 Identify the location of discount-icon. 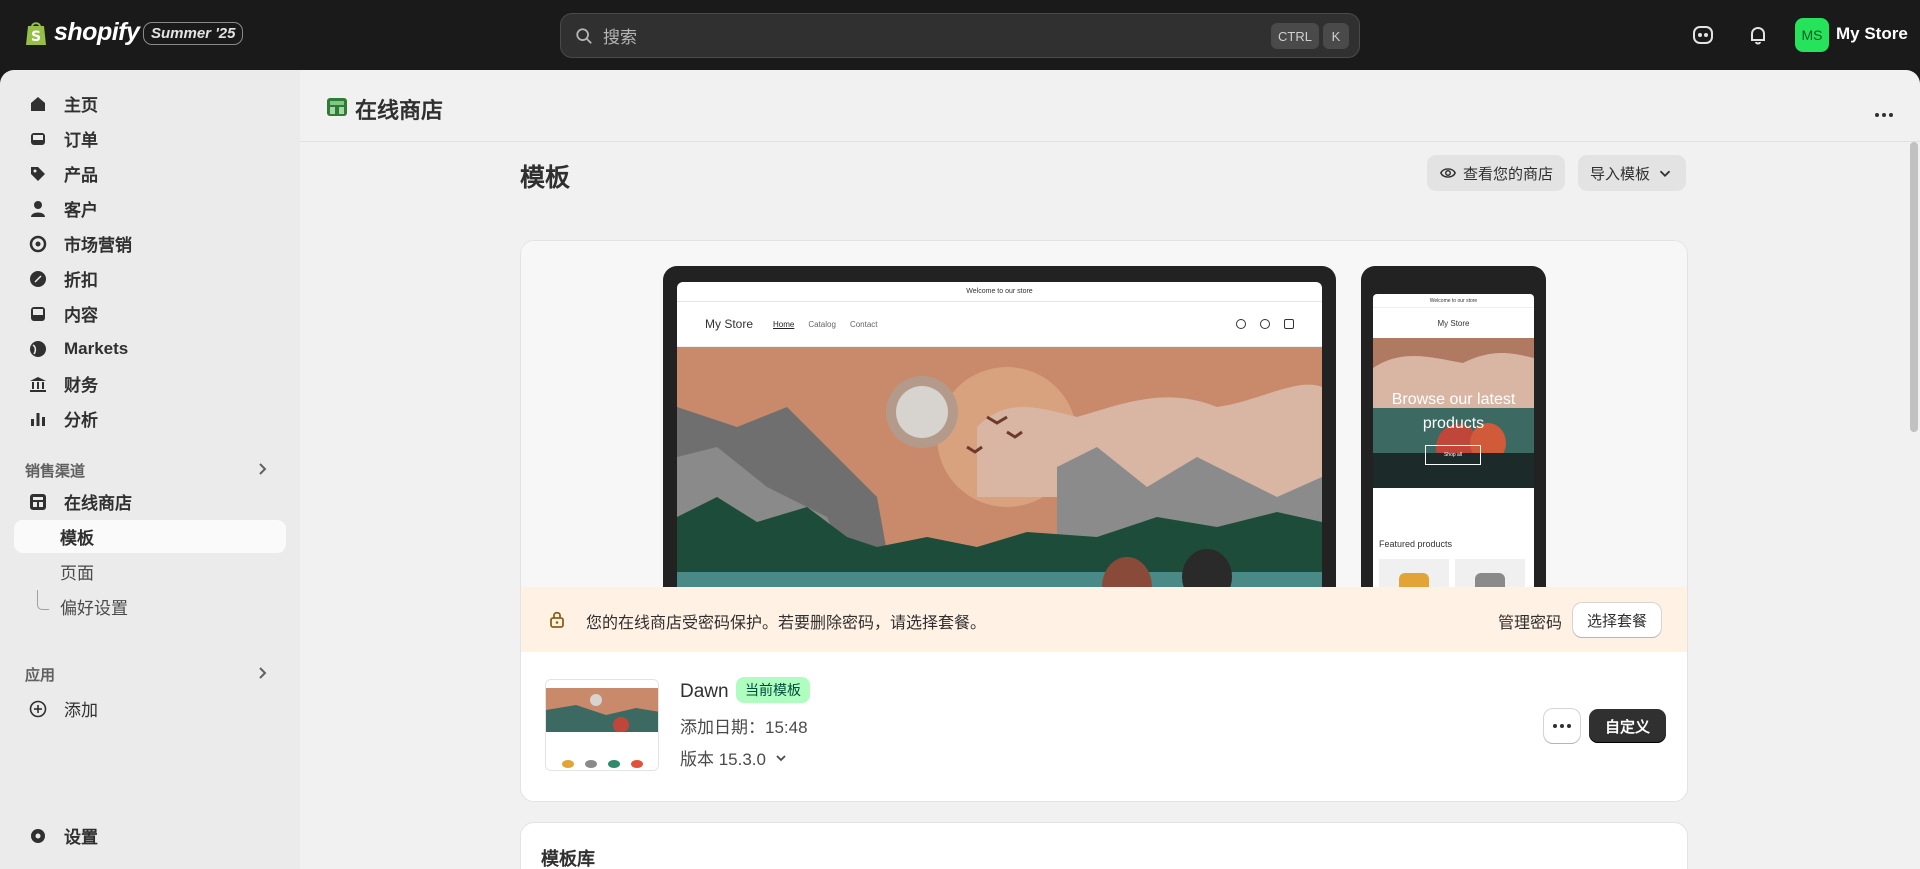
(38, 278).